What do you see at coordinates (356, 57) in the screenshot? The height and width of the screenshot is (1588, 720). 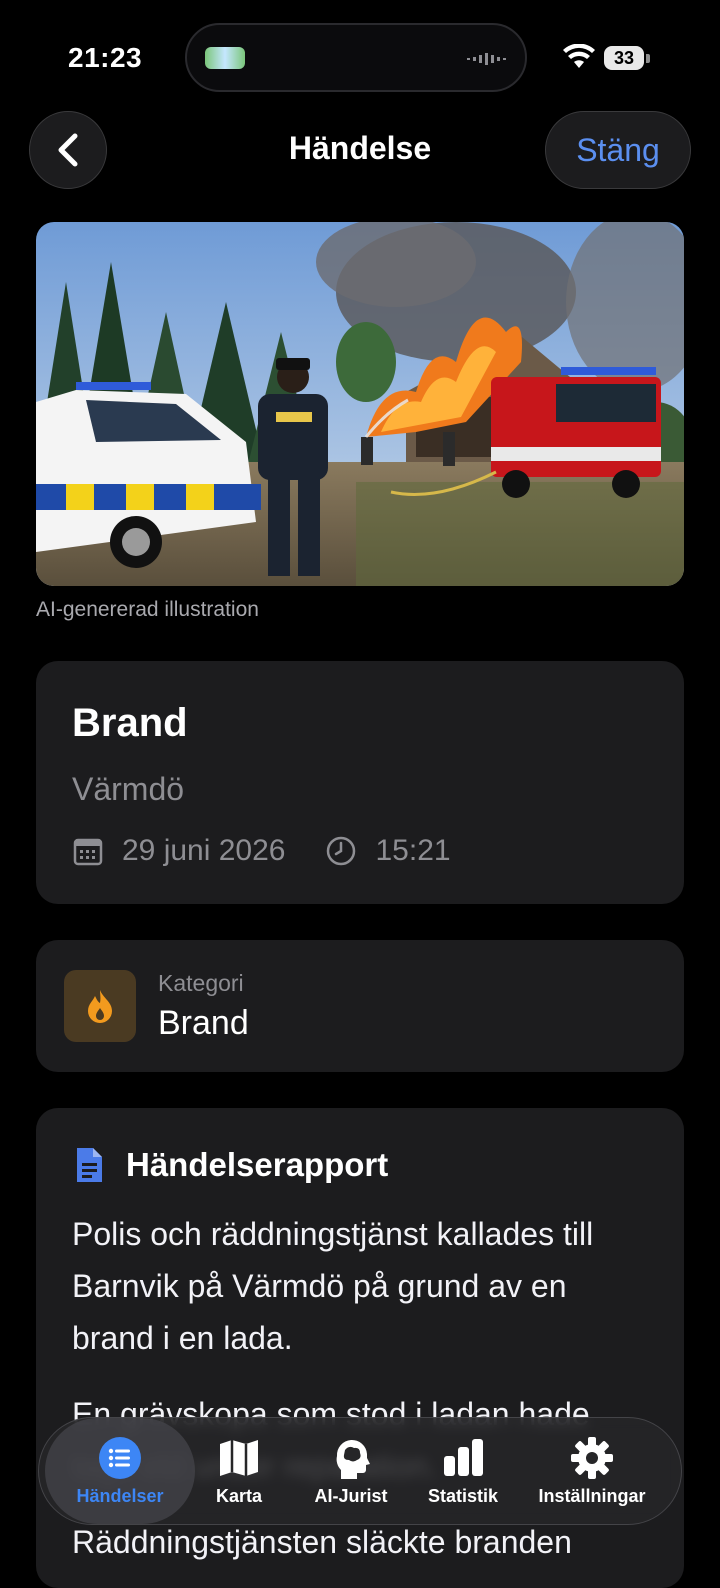 I see `dynamic-island` at bounding box center [356, 57].